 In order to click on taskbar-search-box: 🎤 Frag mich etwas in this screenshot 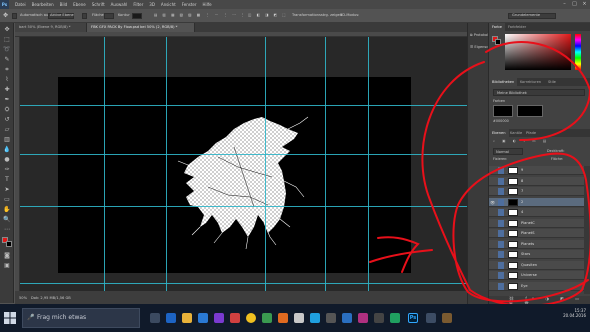, I will do `click(81, 318)`.